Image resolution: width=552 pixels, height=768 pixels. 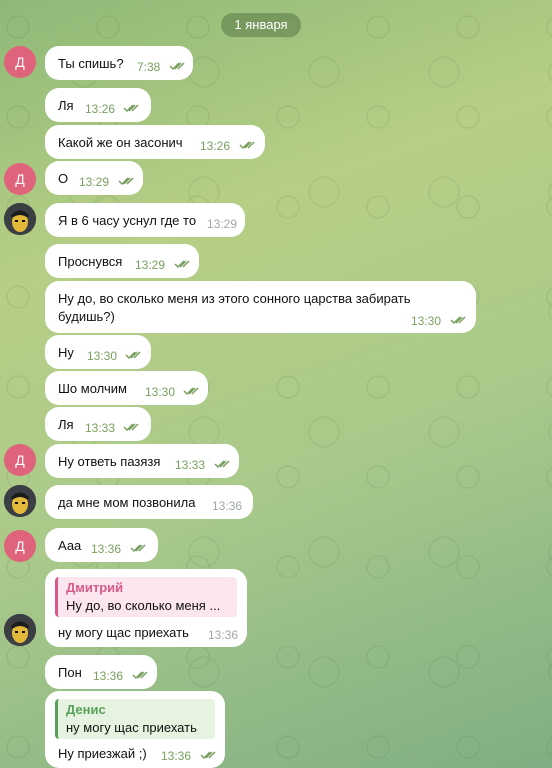 I want to click on message-text-line-2: будишь?), so click(x=86, y=316).